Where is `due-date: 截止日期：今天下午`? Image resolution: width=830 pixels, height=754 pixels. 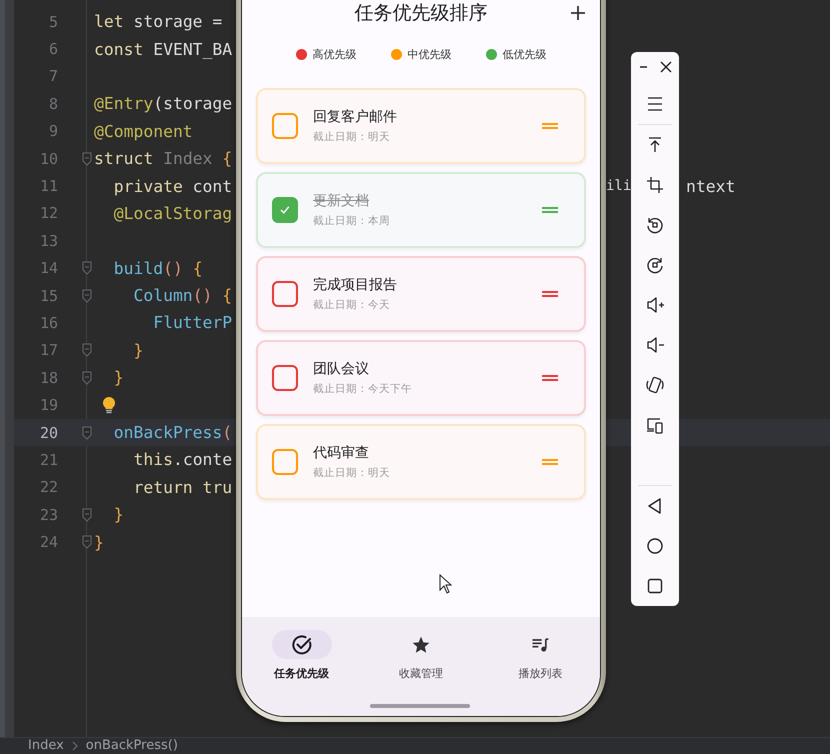 due-date: 截止日期：今天下午 is located at coordinates (362, 389).